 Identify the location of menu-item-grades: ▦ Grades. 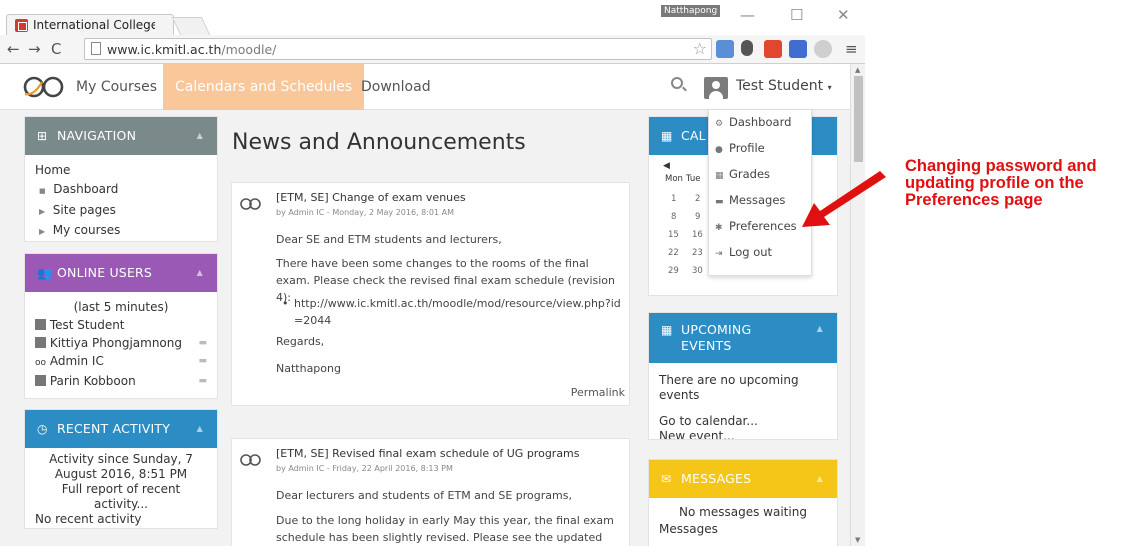
(742, 174).